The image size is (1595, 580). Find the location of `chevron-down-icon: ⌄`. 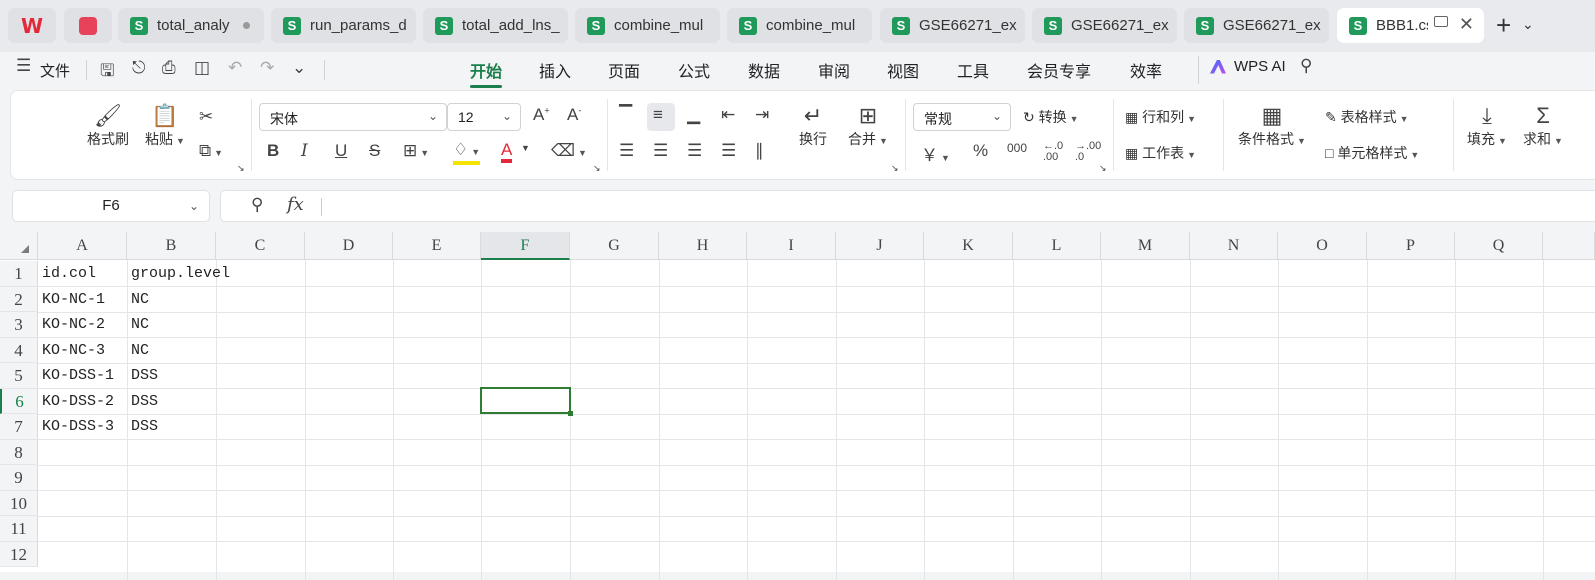

chevron-down-icon: ⌄ is located at coordinates (299, 68).